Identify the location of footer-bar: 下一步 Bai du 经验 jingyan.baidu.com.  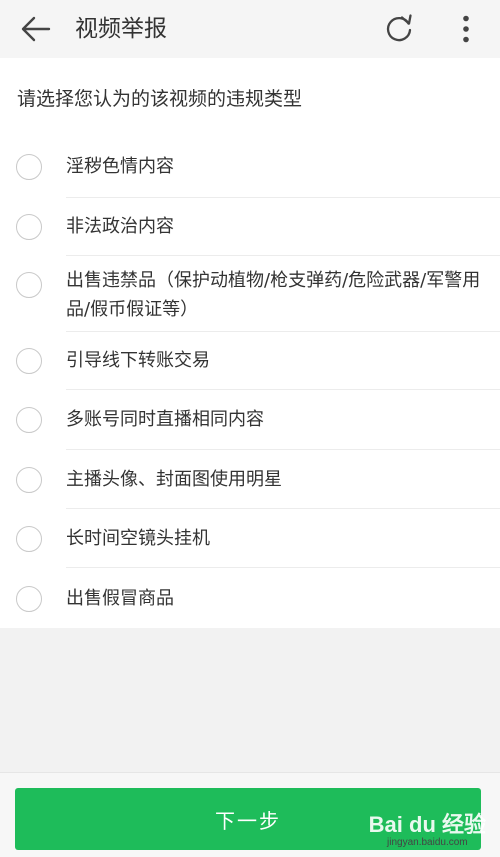
(250, 814).